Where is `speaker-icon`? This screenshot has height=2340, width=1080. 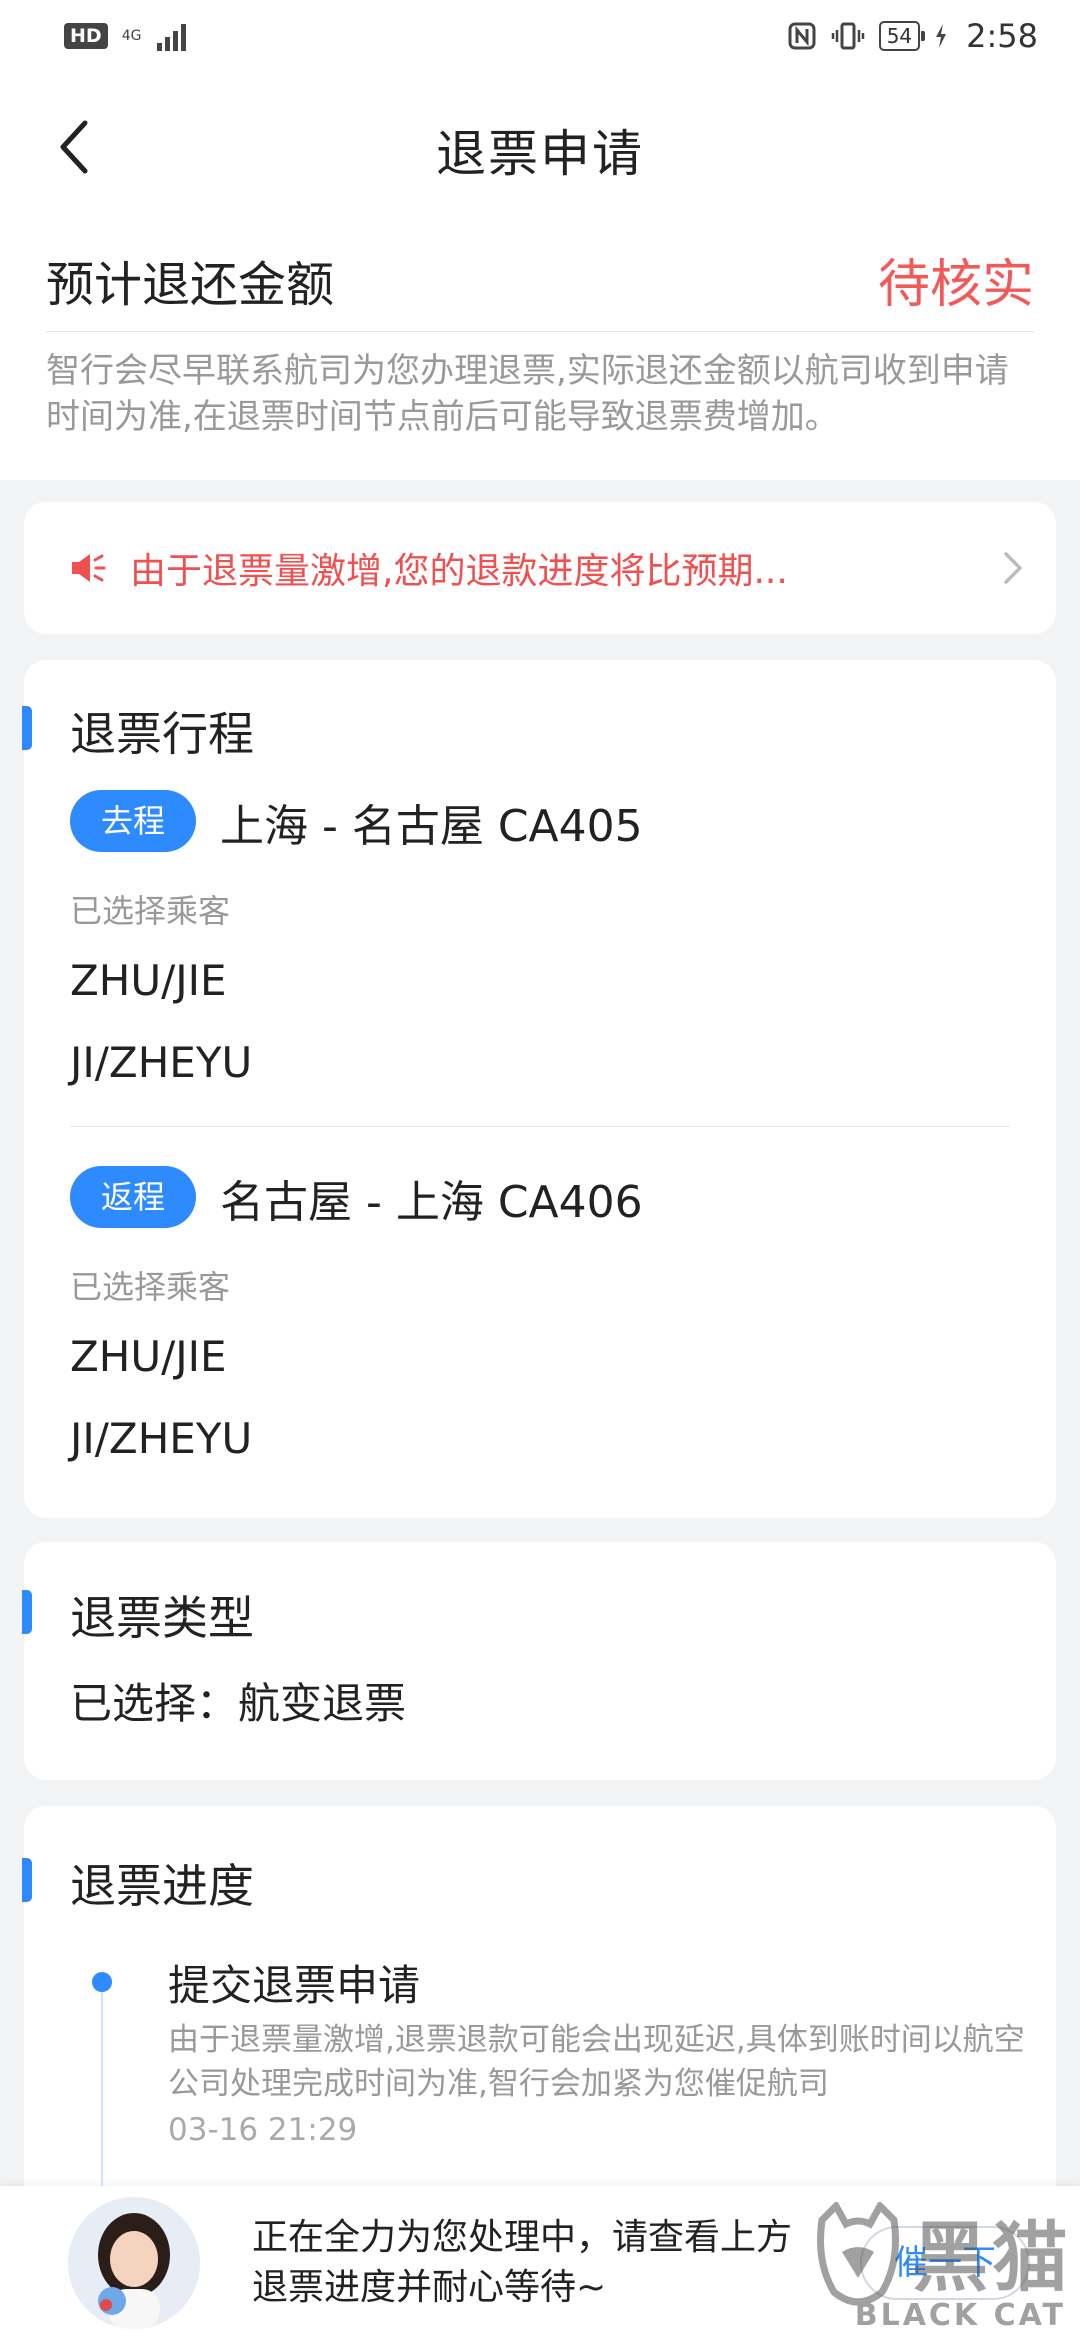
speaker-icon is located at coordinates (89, 568).